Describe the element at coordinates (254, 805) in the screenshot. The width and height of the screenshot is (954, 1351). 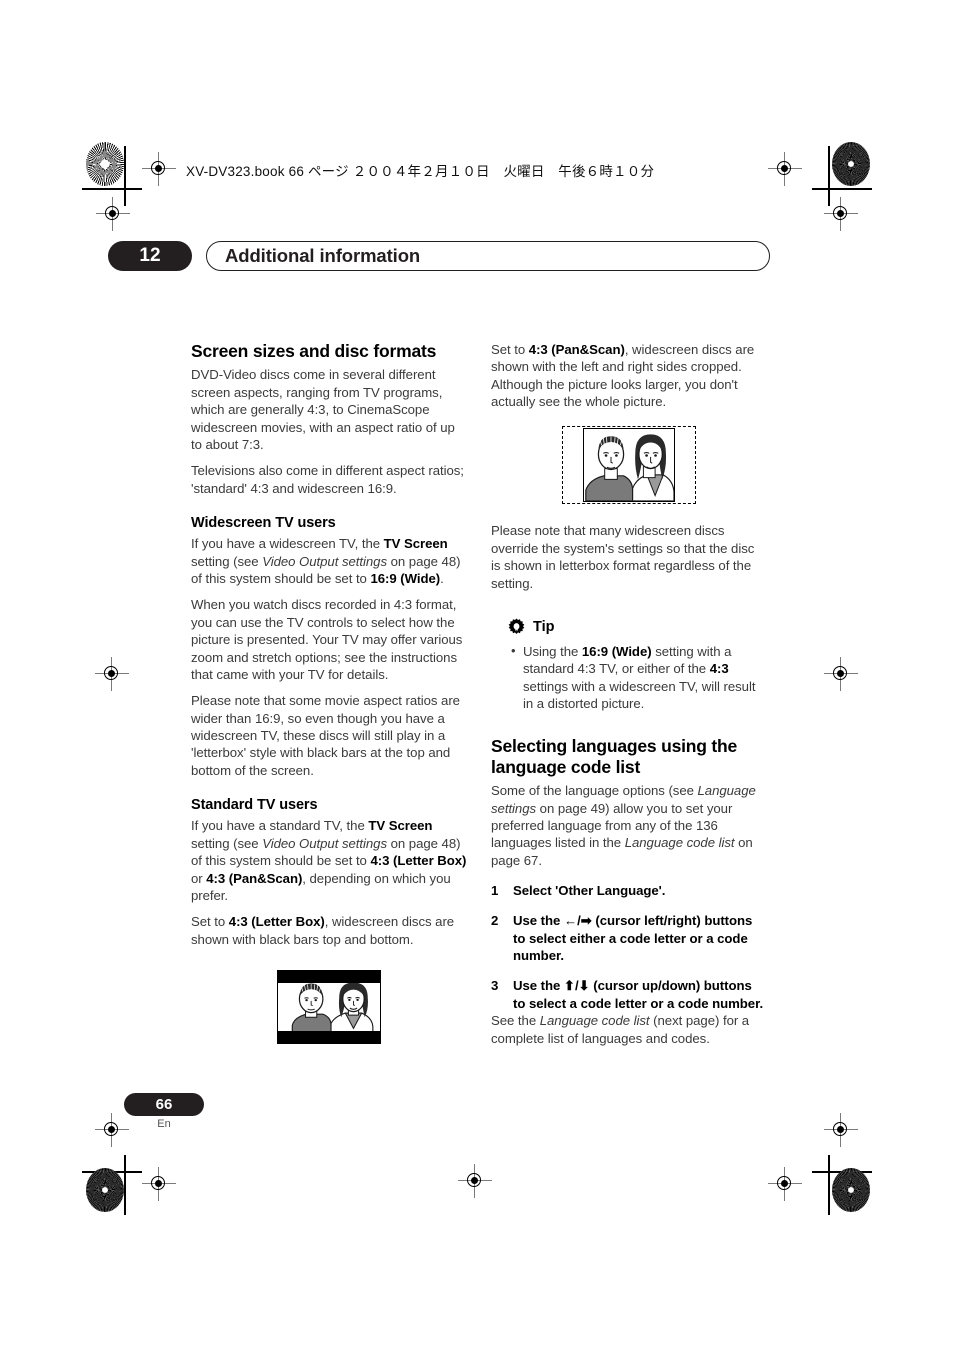
I see `subsection-standard-tv-users: Standard TV users` at that location.